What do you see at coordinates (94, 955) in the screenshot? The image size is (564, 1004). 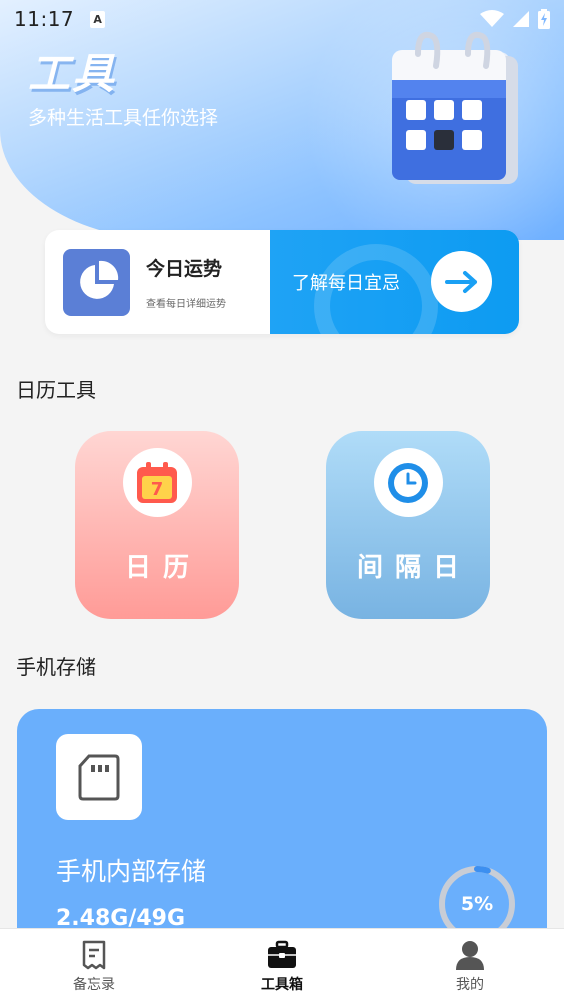 I see `memo-icon` at bounding box center [94, 955].